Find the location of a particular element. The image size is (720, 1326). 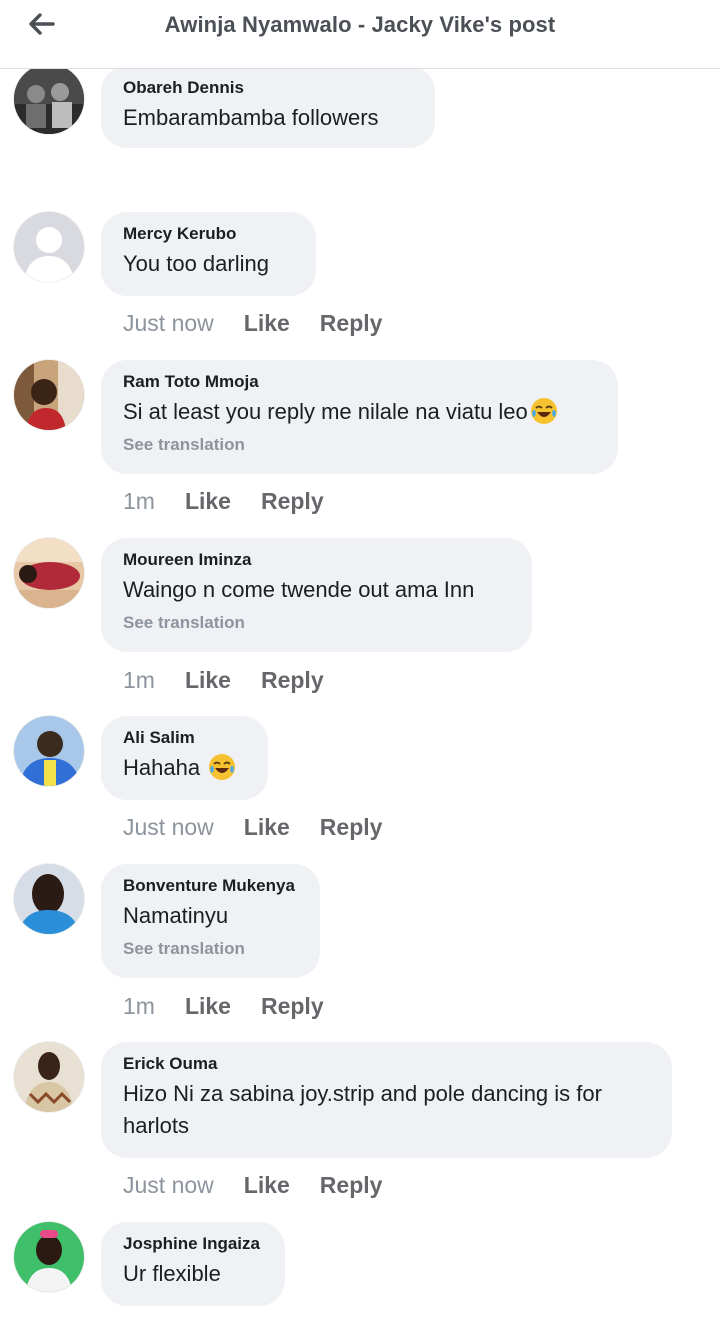

comment-author: Mercy Kerubo is located at coordinates (208, 234).